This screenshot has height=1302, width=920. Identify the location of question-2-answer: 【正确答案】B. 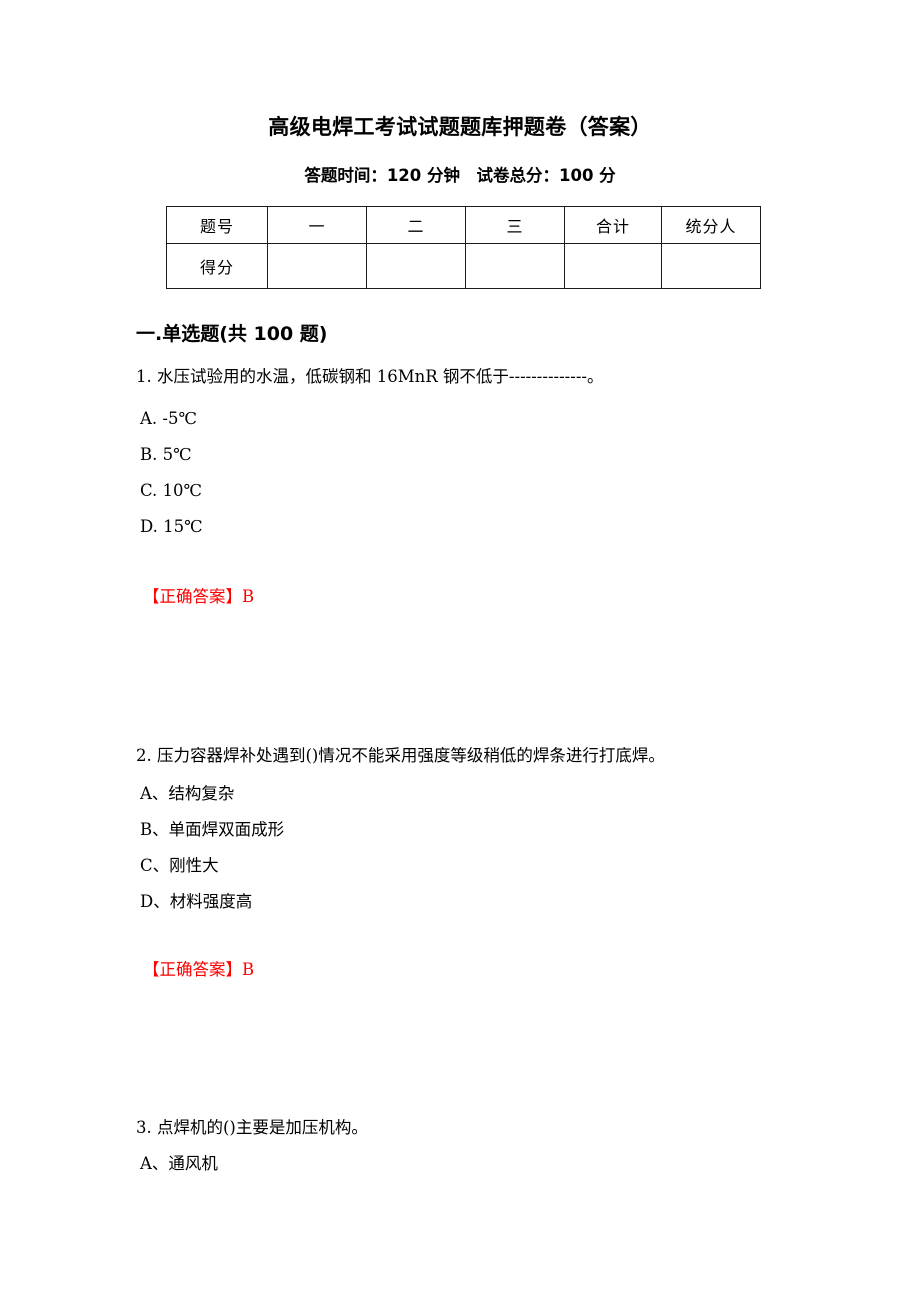
(198, 970).